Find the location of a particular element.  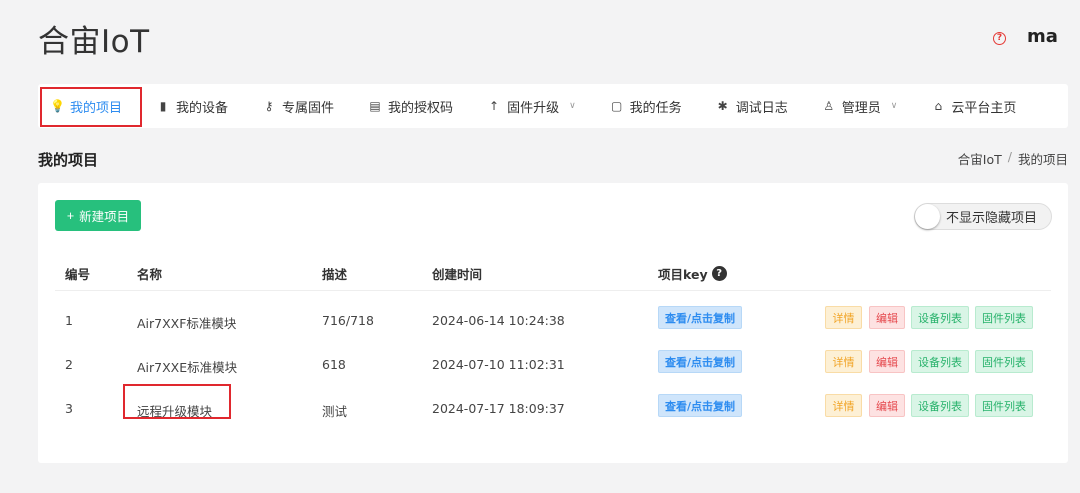

toggle-knob is located at coordinates (927, 216).